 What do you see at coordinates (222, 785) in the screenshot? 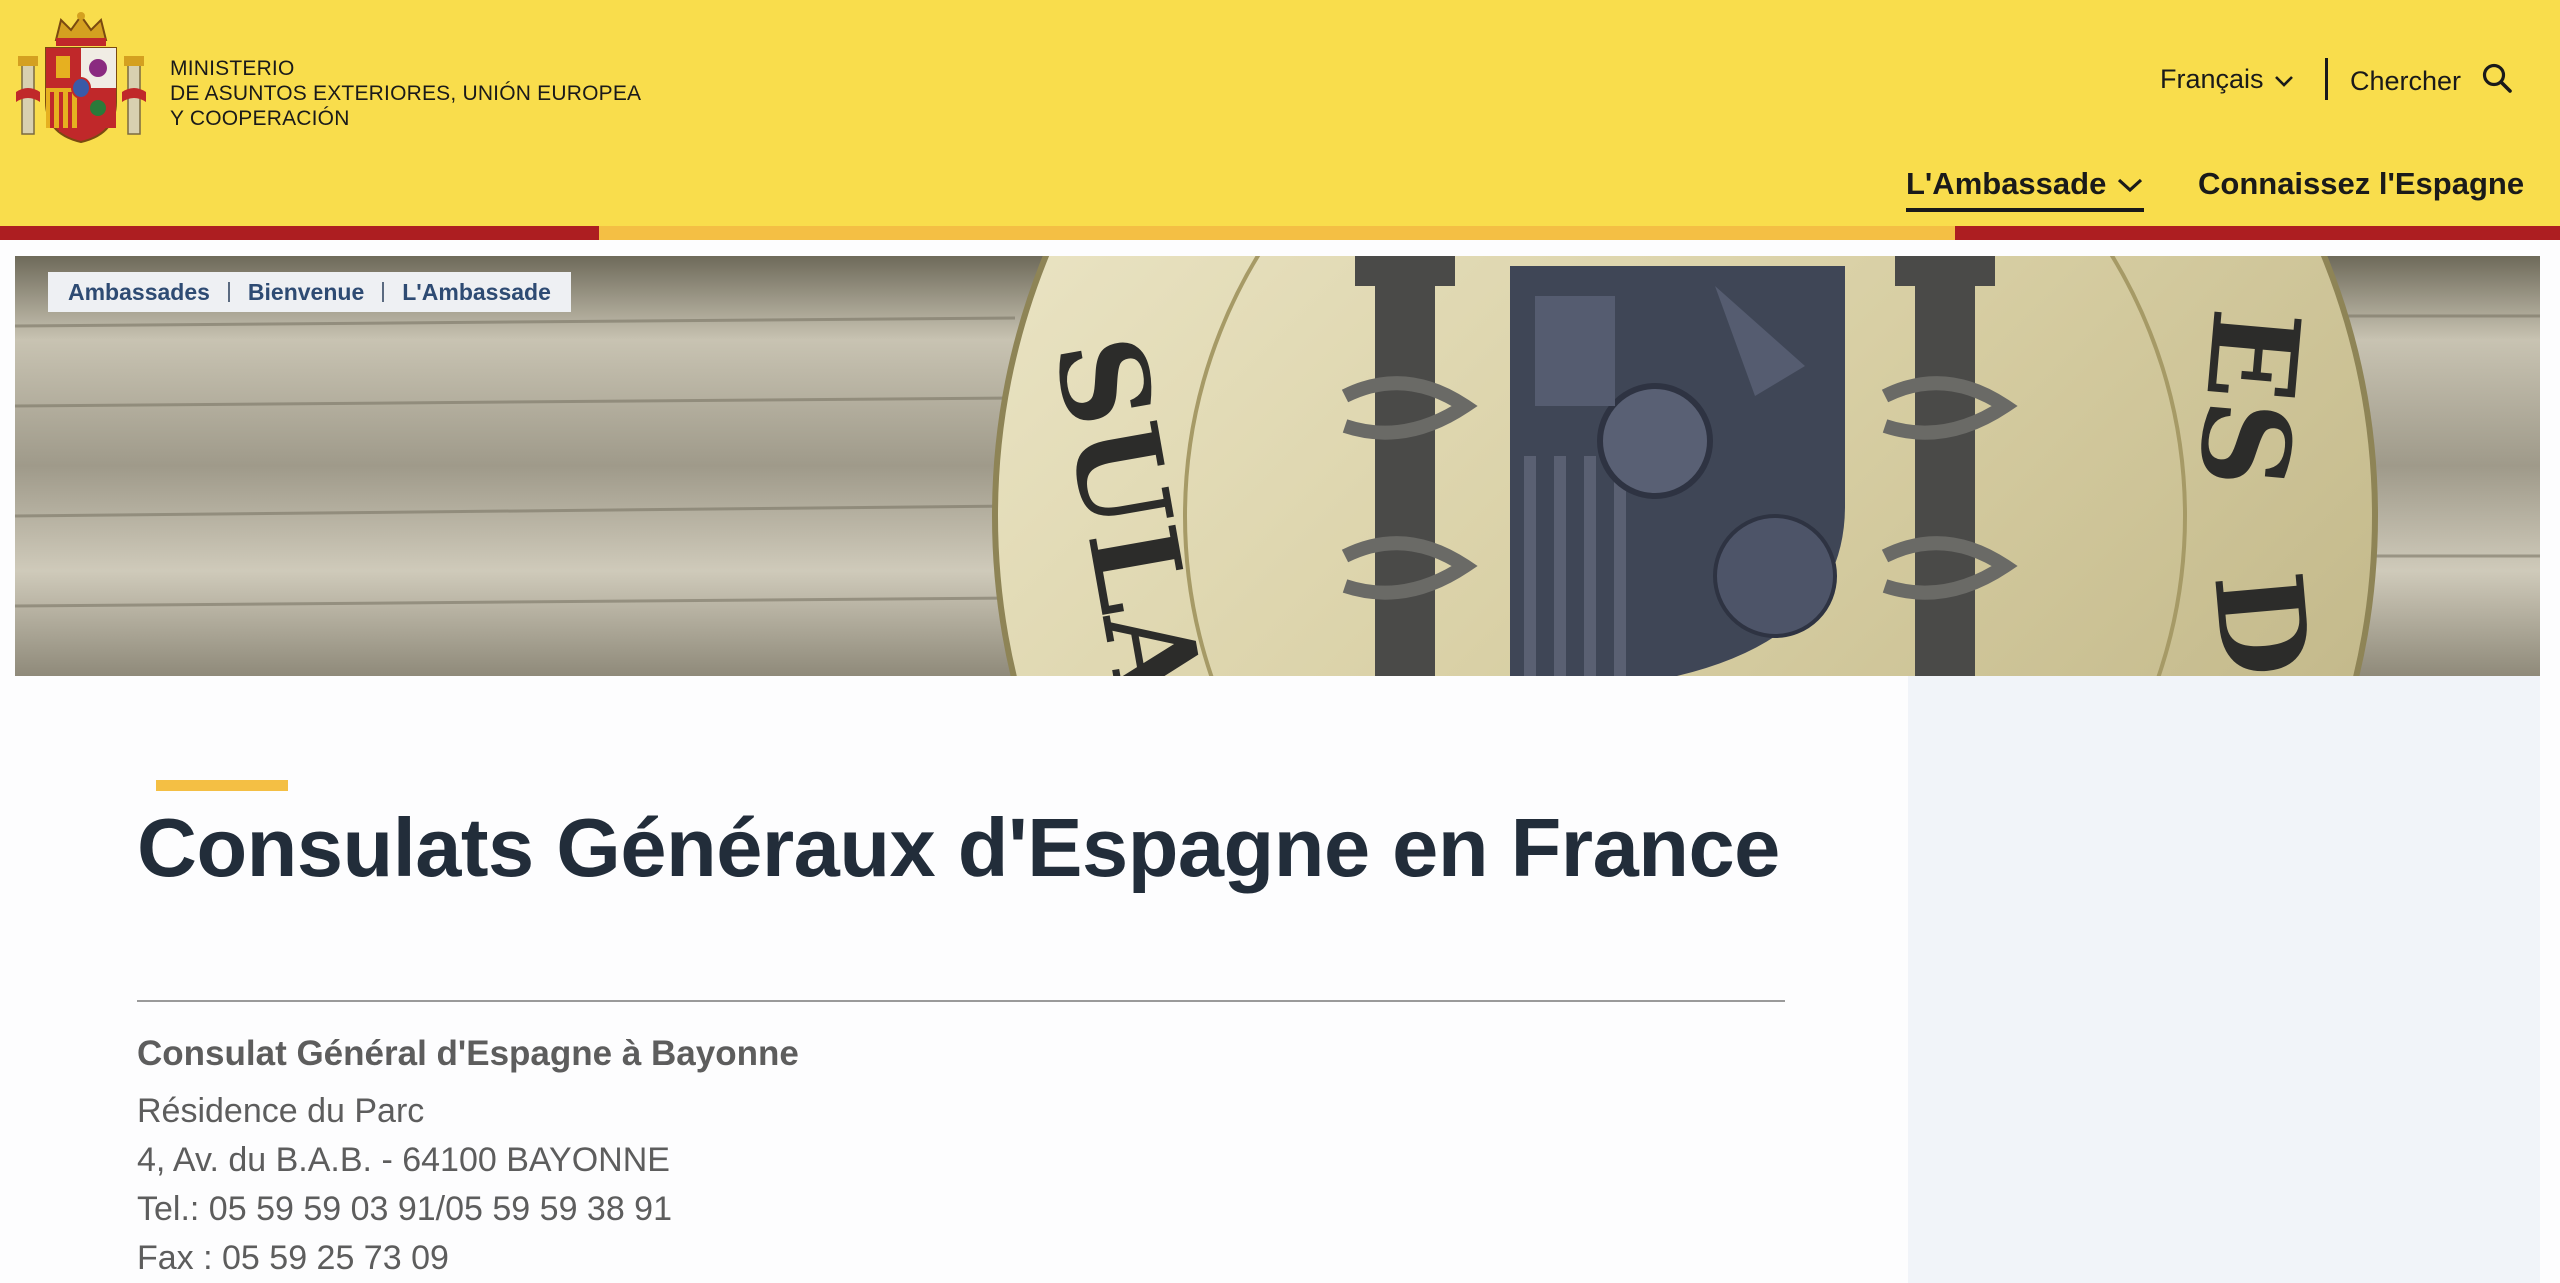
I see `title-accent-bar` at bounding box center [222, 785].